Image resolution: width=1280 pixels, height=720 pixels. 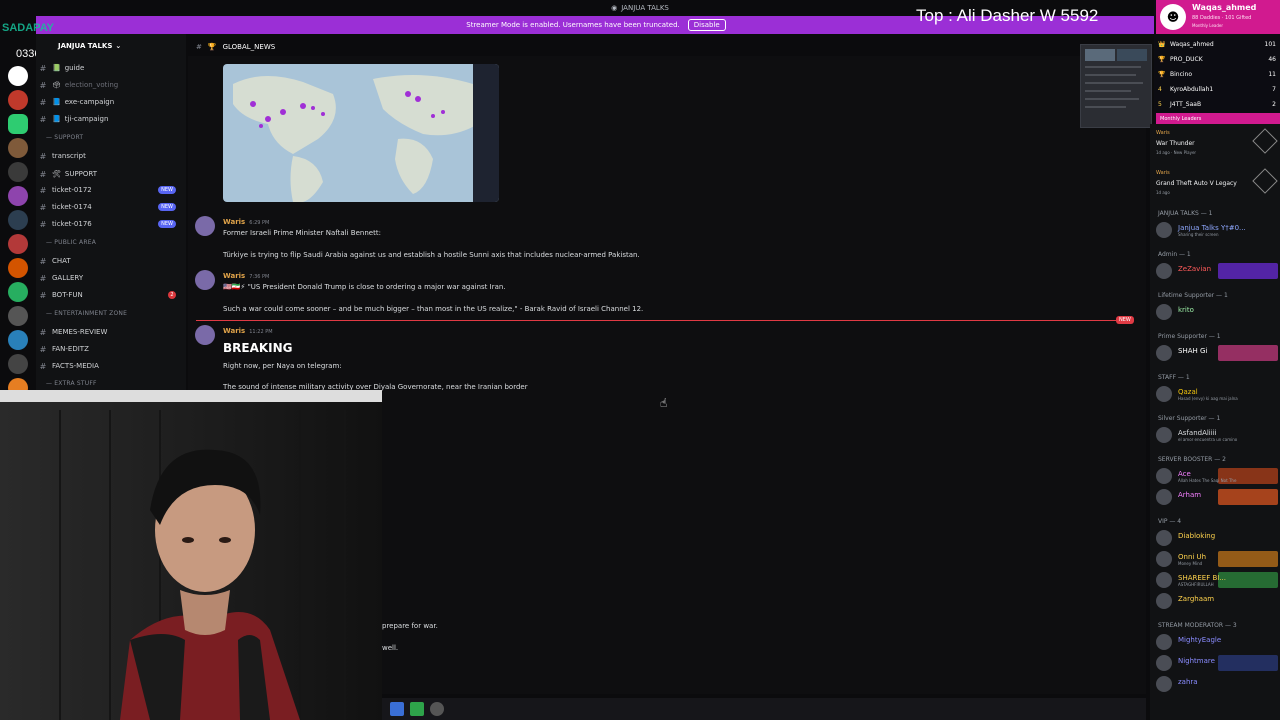 What do you see at coordinates (1217, 147) in the screenshot?
I see `activity-card: Waris War Thunder 1d ago · New Player` at bounding box center [1217, 147].